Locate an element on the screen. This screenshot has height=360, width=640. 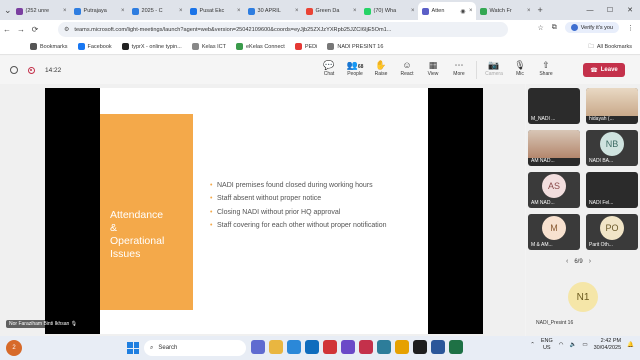
meeting-timer: 14:22 is located at coordinates (53, 70).